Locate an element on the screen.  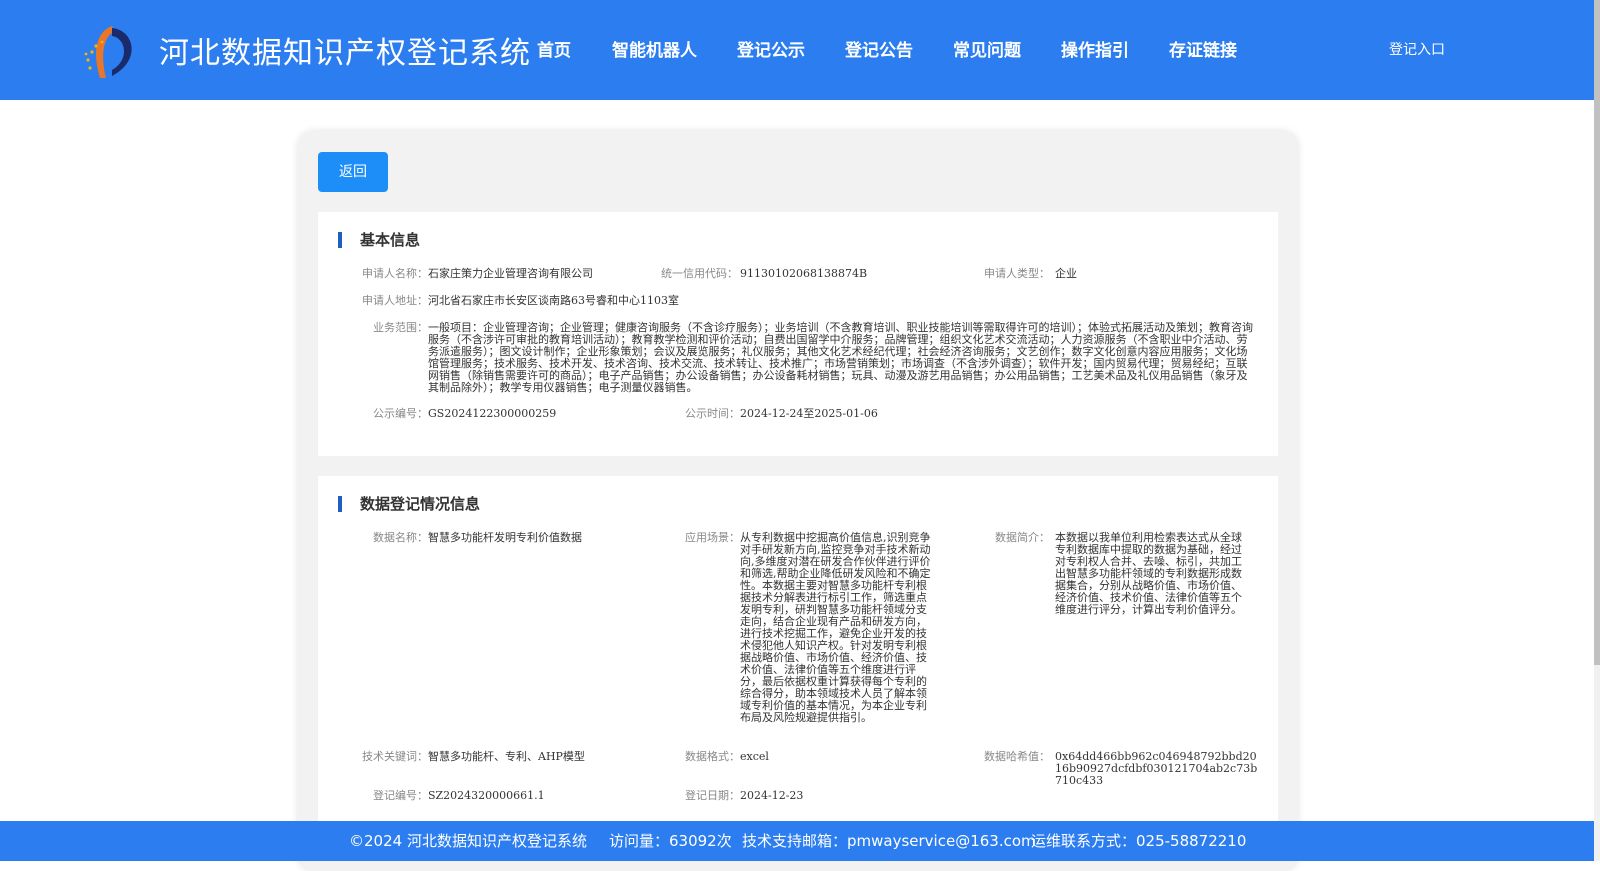
footer-visits: 访问量：63092次 is located at coordinates (670, 841).